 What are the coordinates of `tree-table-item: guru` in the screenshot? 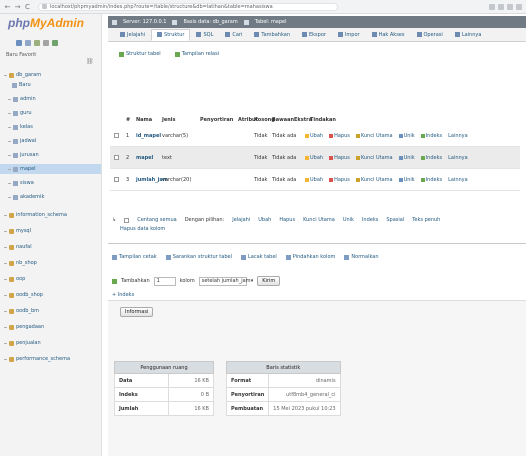 It's located at (50, 113).